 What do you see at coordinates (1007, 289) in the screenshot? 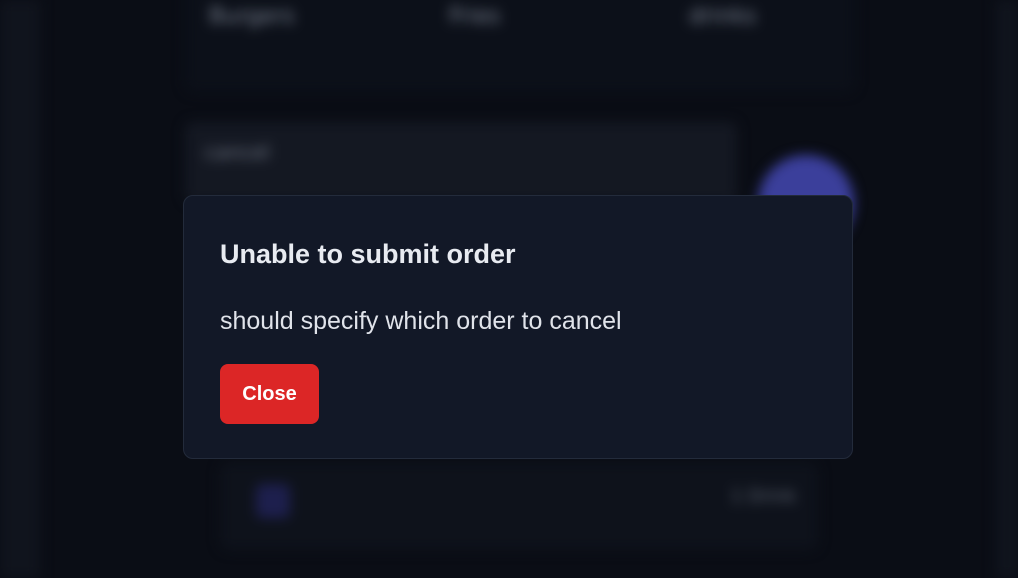
I see `background-side-right` at bounding box center [1007, 289].